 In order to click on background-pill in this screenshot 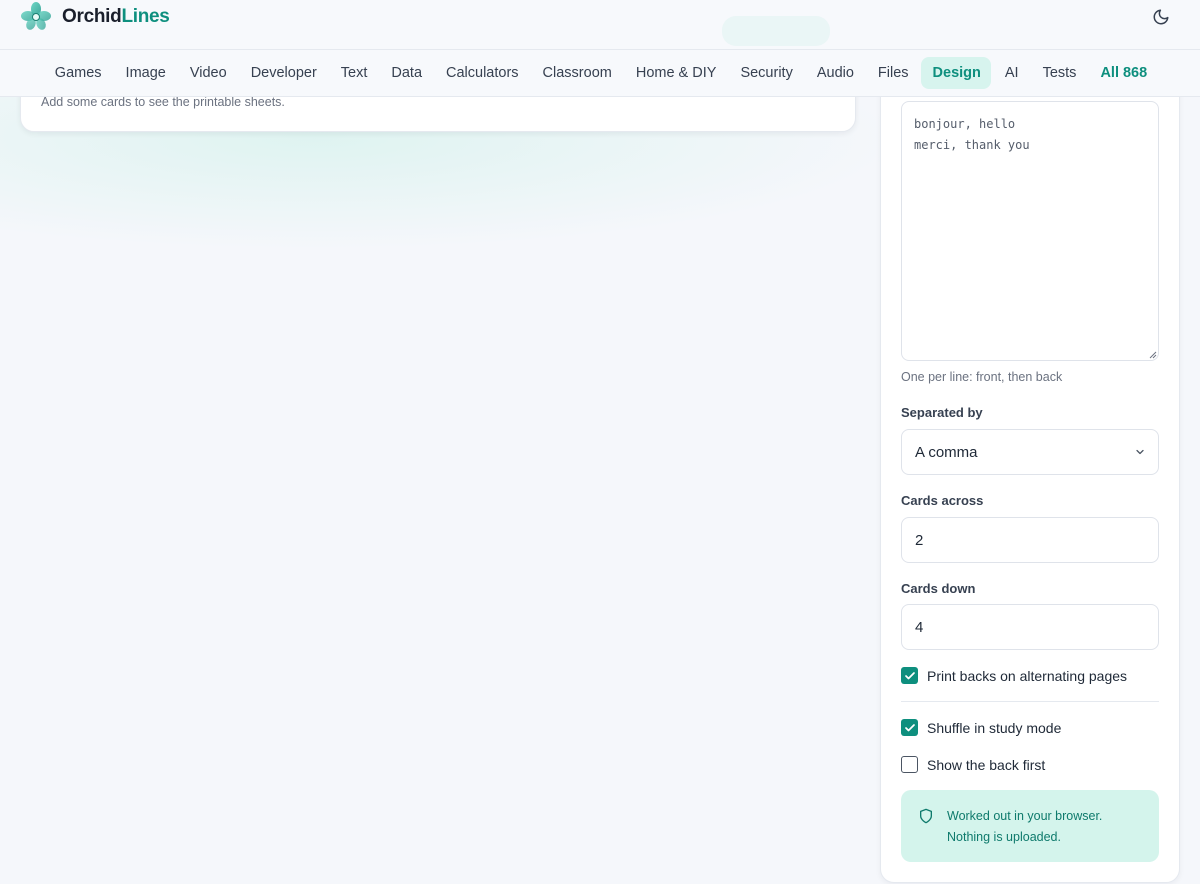, I will do `click(776, 31)`.